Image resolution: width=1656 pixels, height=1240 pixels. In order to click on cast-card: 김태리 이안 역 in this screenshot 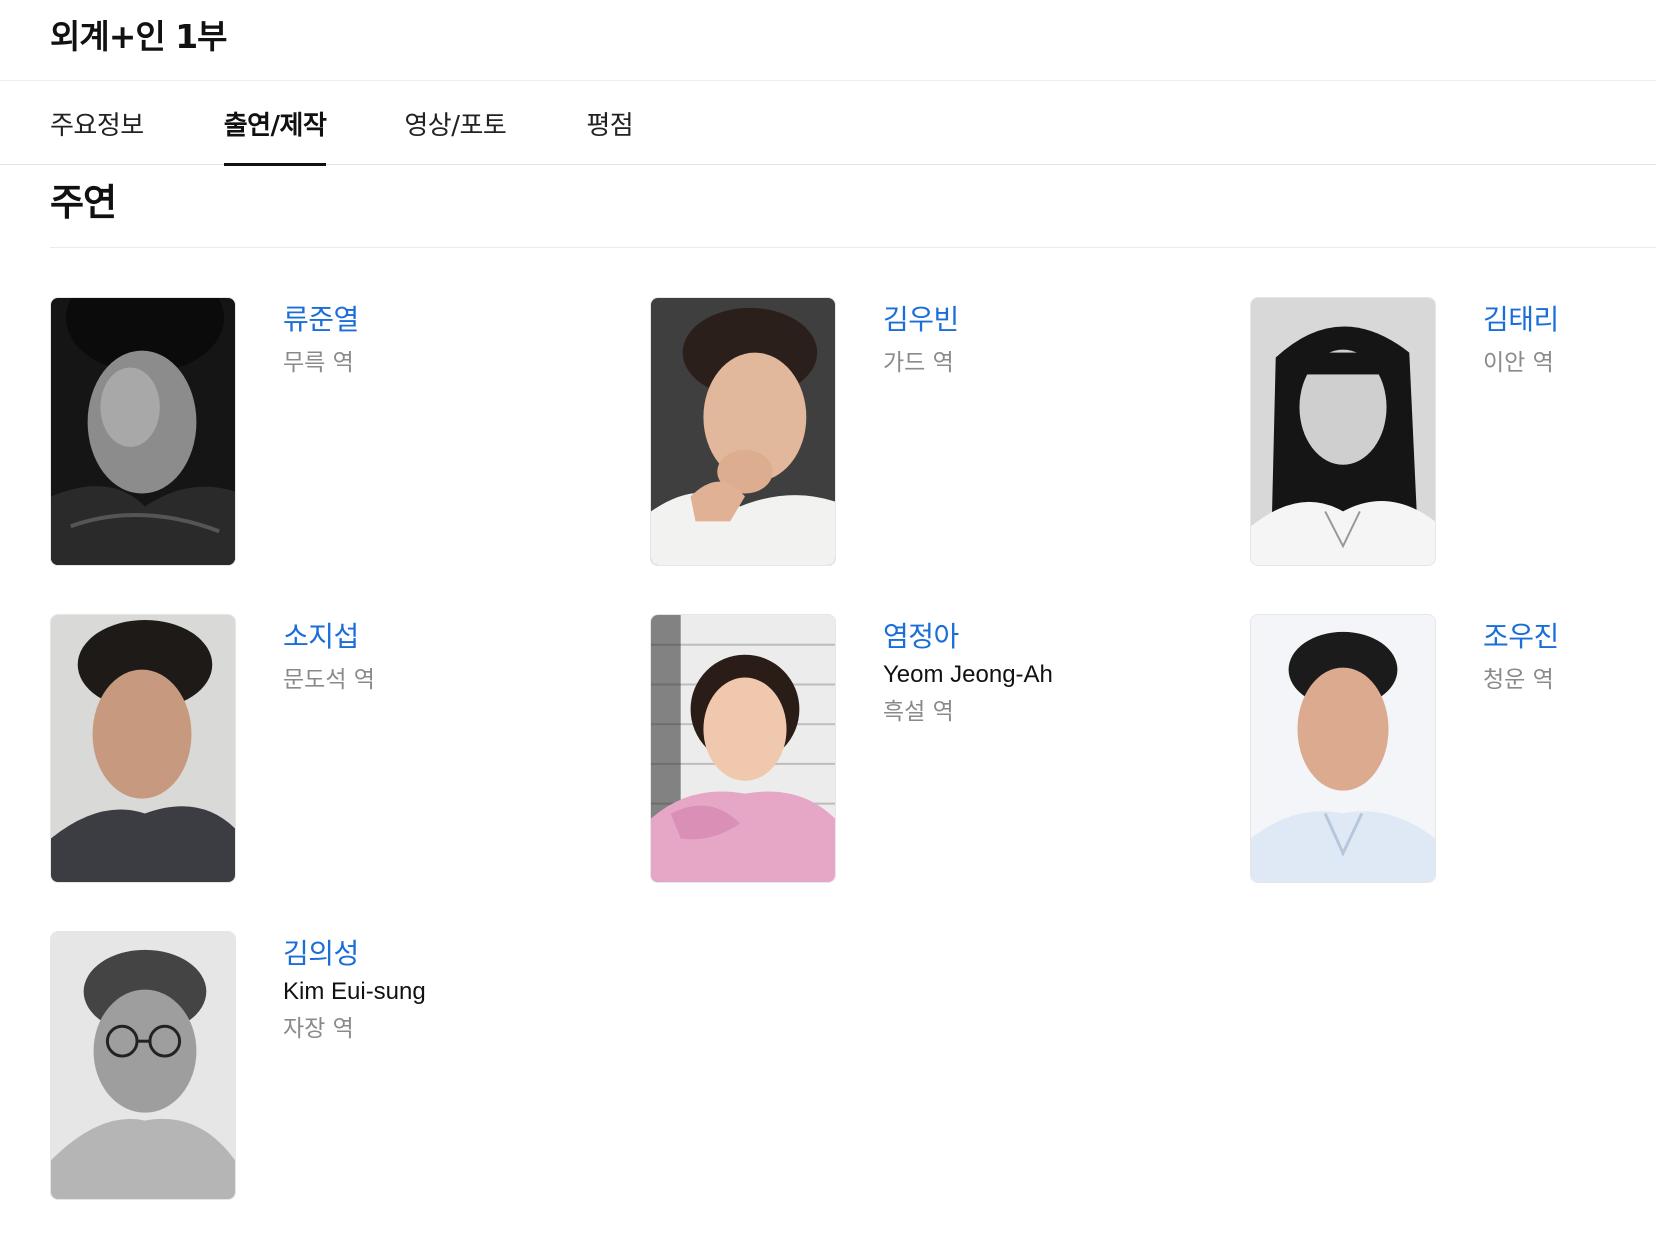, I will do `click(1453, 432)`.